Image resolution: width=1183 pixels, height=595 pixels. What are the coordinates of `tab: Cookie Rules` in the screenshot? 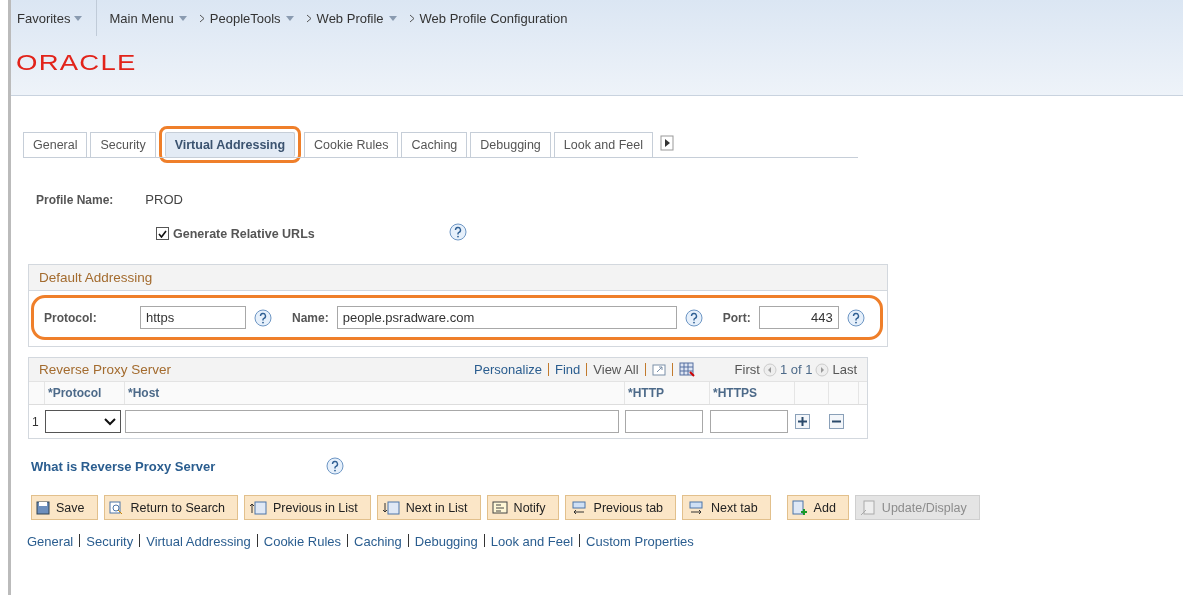 It's located at (351, 144).